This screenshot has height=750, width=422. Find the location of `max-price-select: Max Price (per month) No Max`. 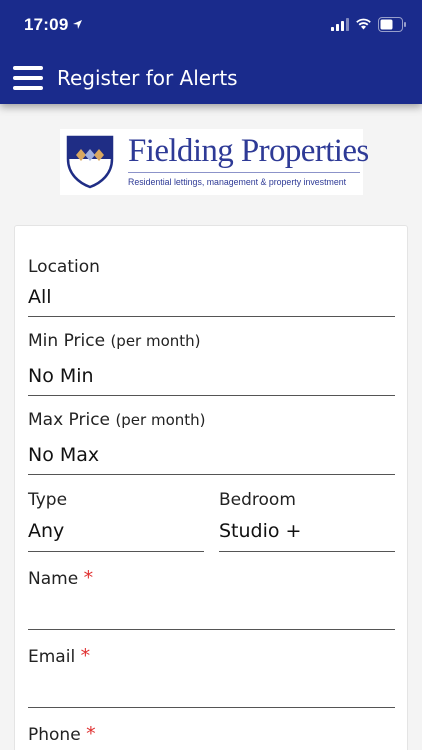

max-price-select: Max Price (per month) No Max is located at coordinates (212, 442).